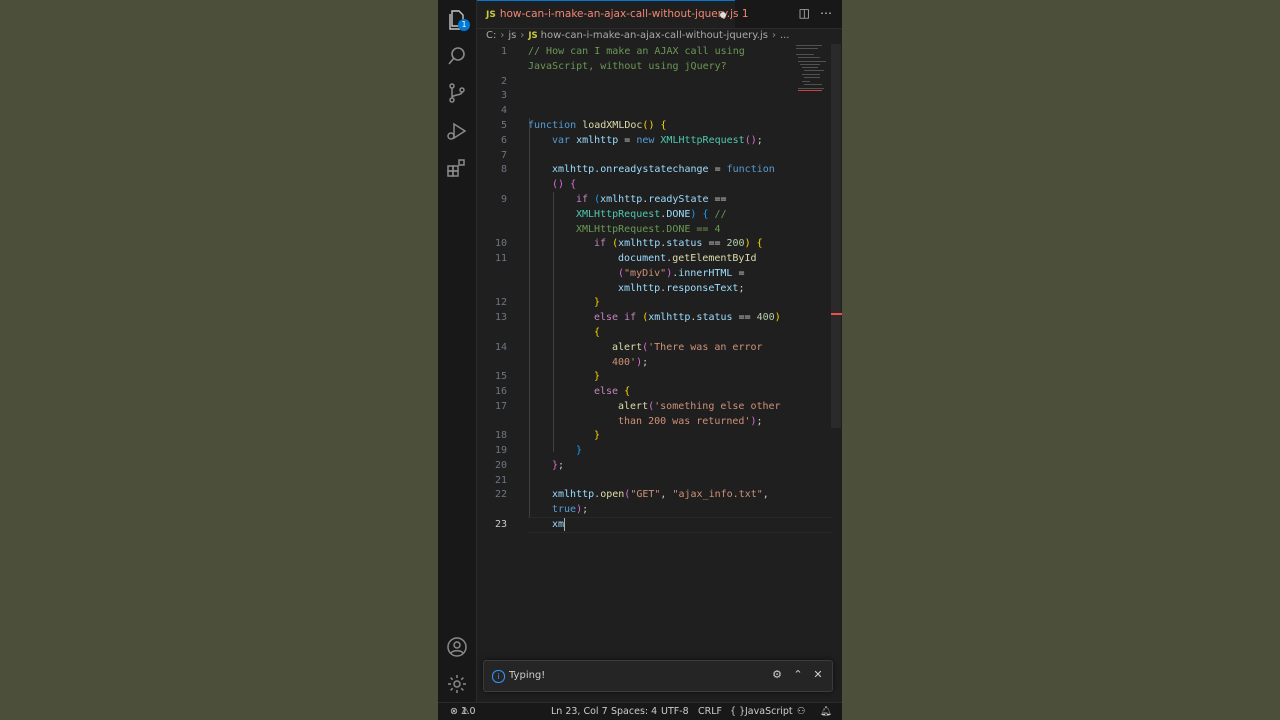 The width and height of the screenshot is (1280, 720). What do you see at coordinates (826, 13) in the screenshot?
I see `more-actions-icon: ⋯` at bounding box center [826, 13].